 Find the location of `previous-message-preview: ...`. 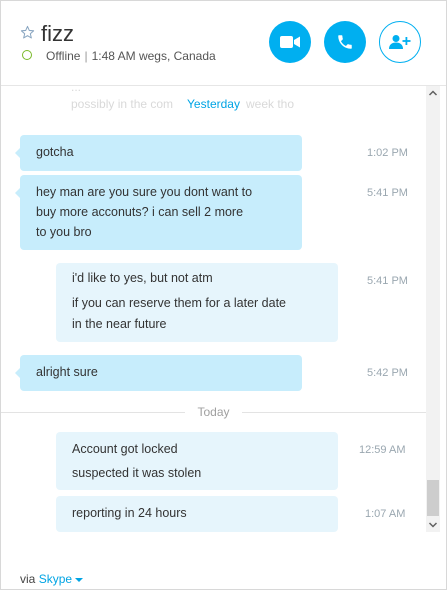

previous-message-preview: ... is located at coordinates (76, 90).